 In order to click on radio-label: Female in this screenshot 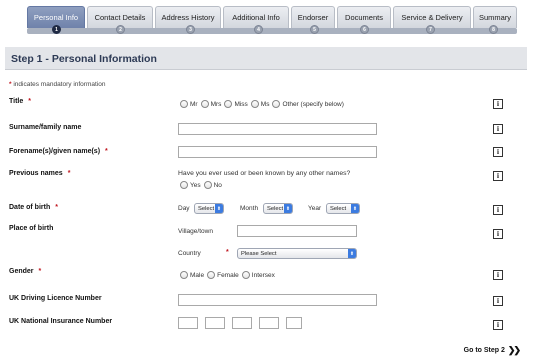, I will do `click(228, 275)`.